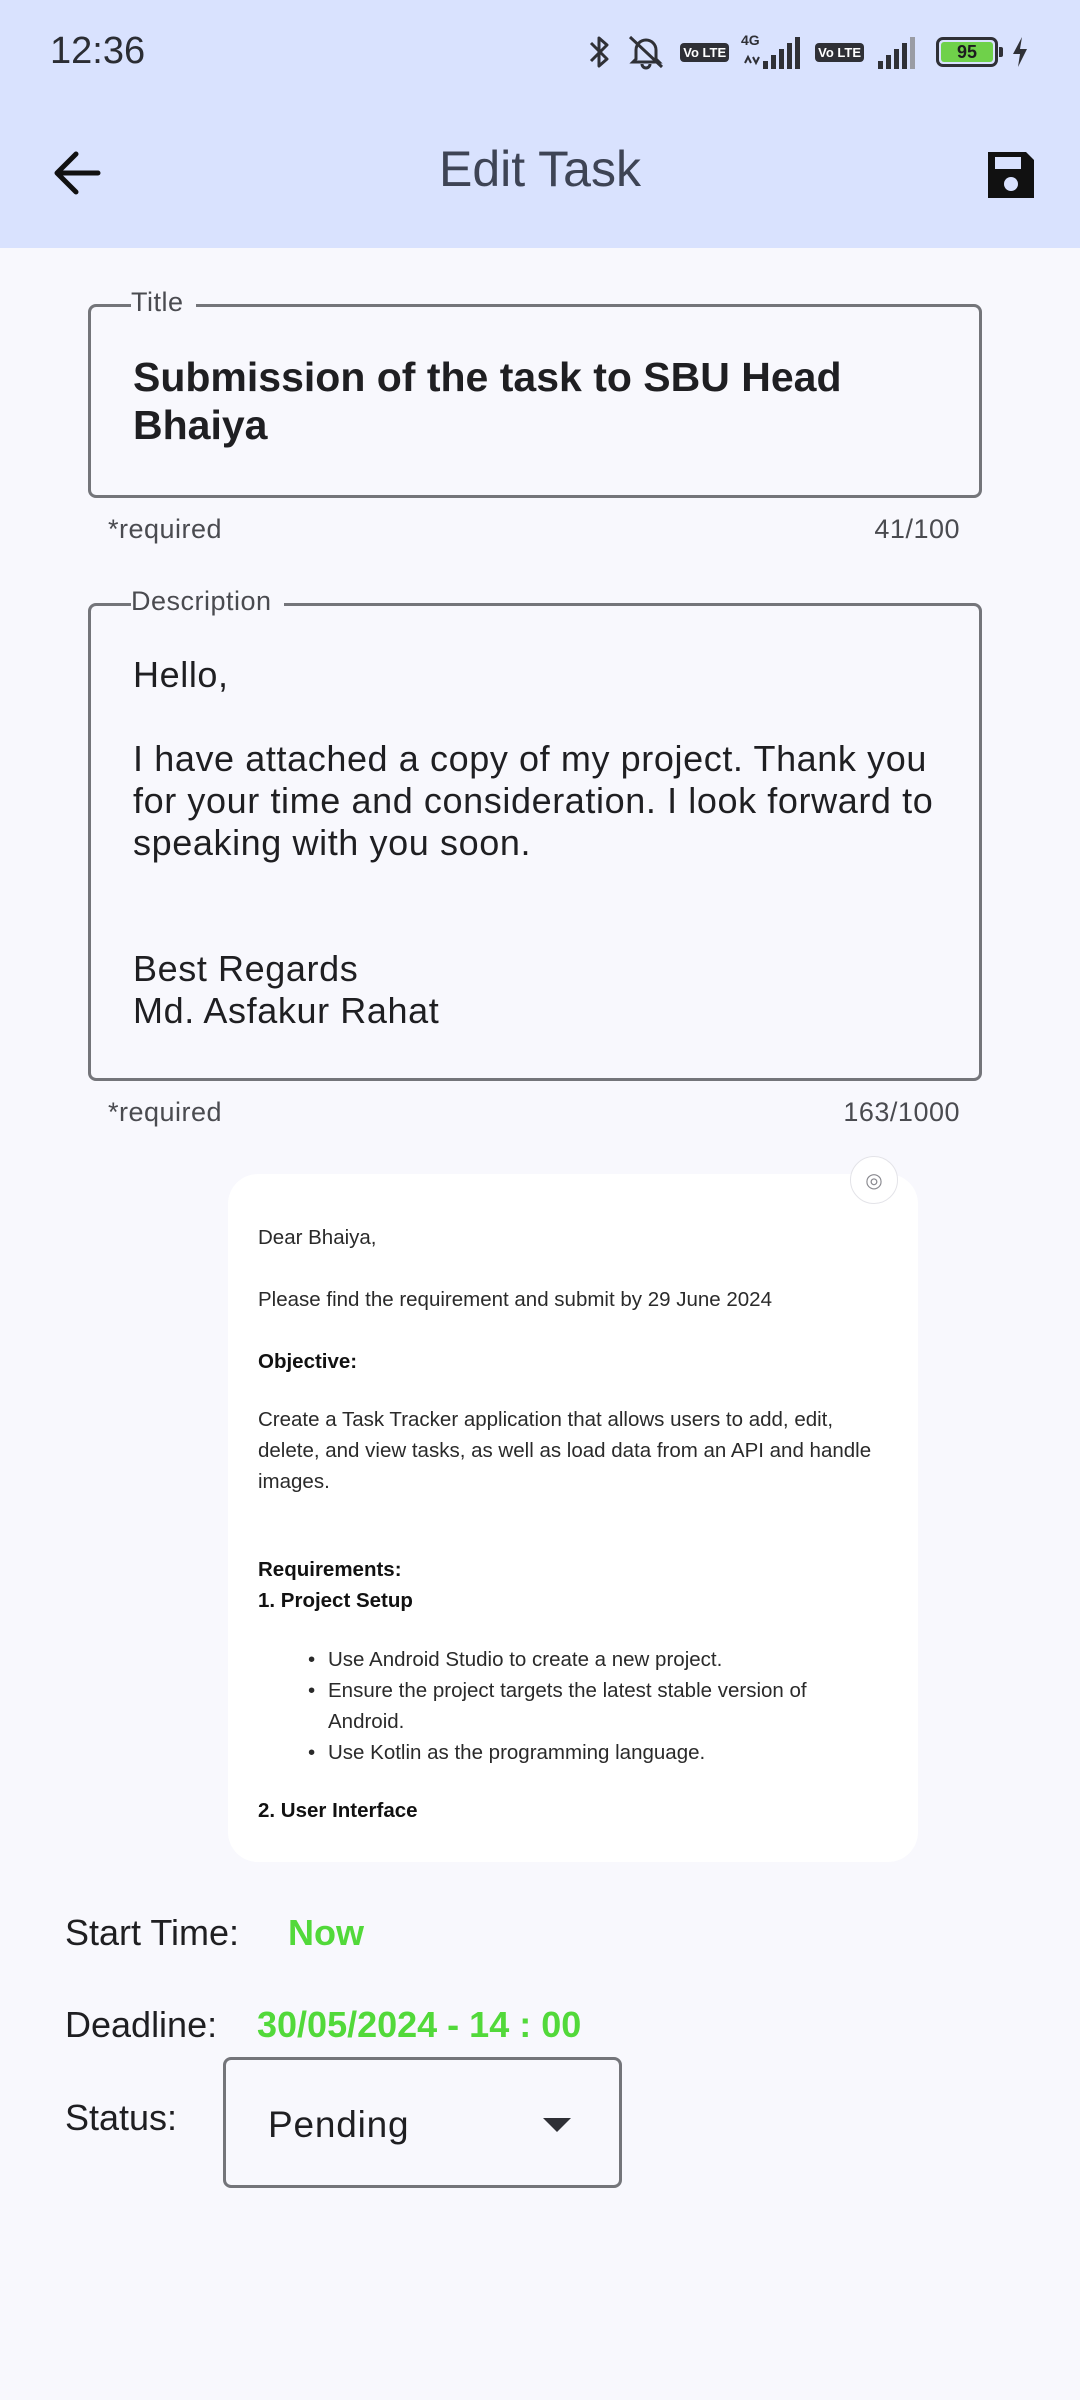 The image size is (1080, 2400). I want to click on volte-icon-2: Vo LTE, so click(839, 52).